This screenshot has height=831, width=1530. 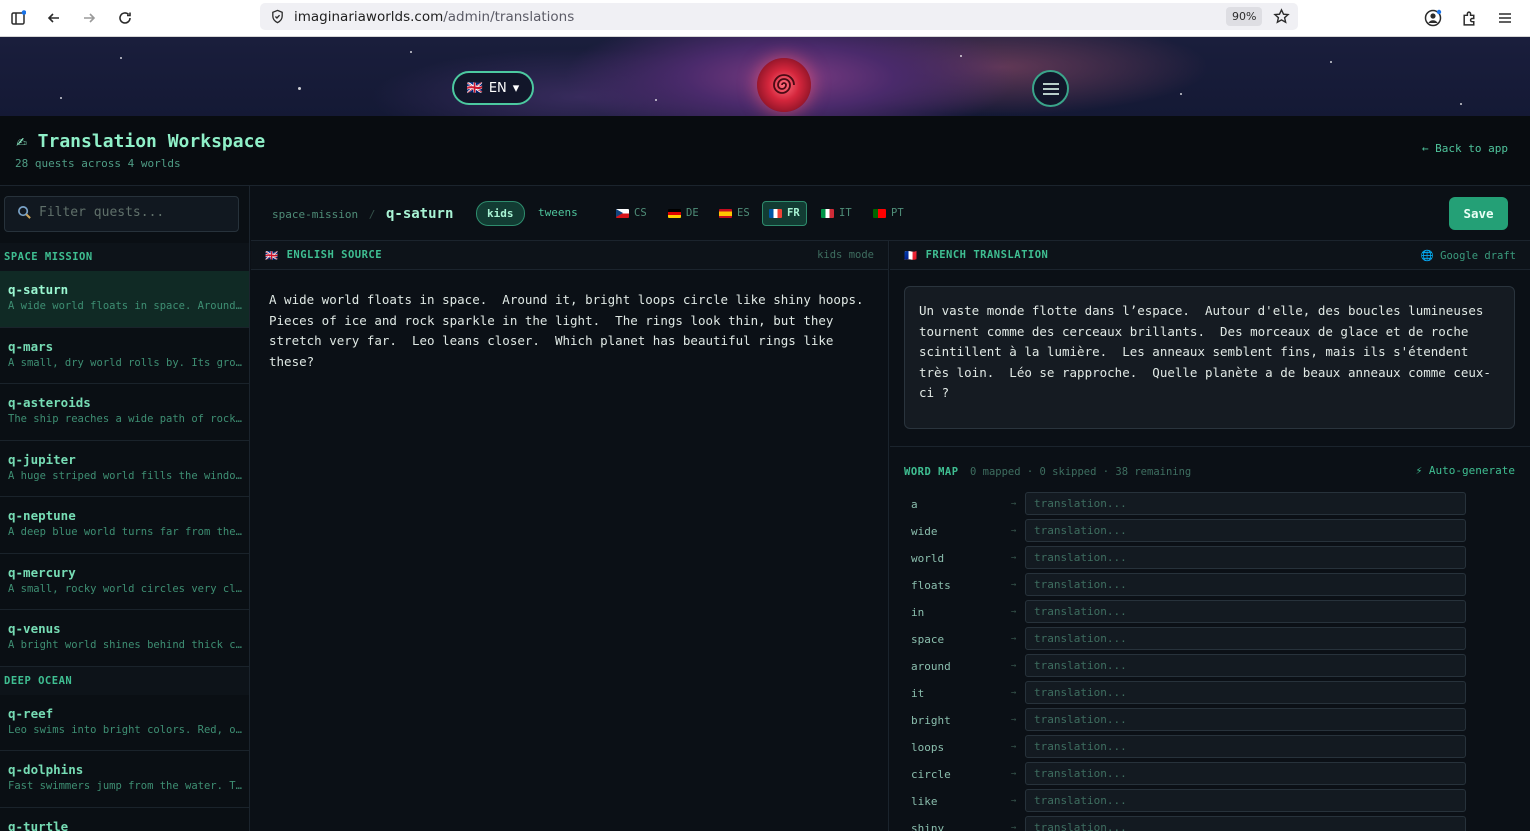 I want to click on word-map-row: floats →, so click(x=1204, y=586).